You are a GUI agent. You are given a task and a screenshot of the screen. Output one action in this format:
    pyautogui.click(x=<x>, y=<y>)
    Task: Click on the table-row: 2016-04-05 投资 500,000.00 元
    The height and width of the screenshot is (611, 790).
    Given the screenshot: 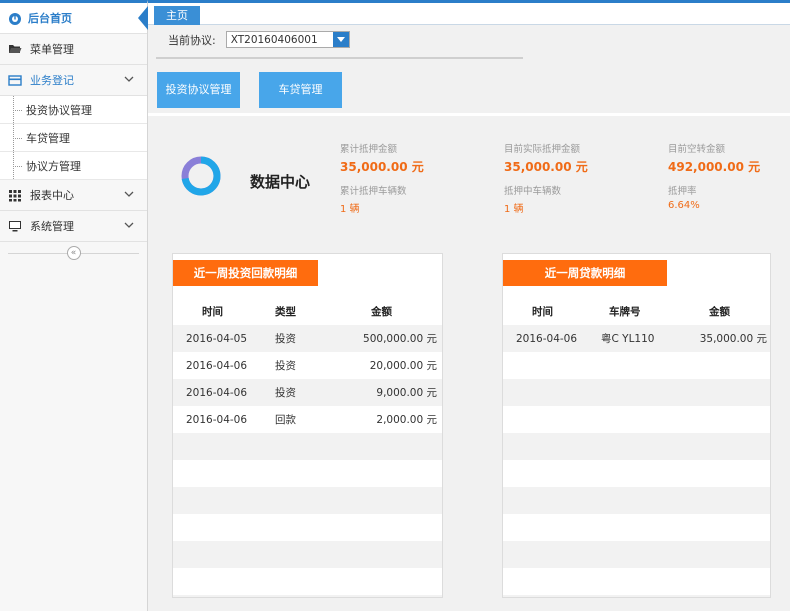 What is the action you would take?
    pyautogui.click(x=307, y=338)
    